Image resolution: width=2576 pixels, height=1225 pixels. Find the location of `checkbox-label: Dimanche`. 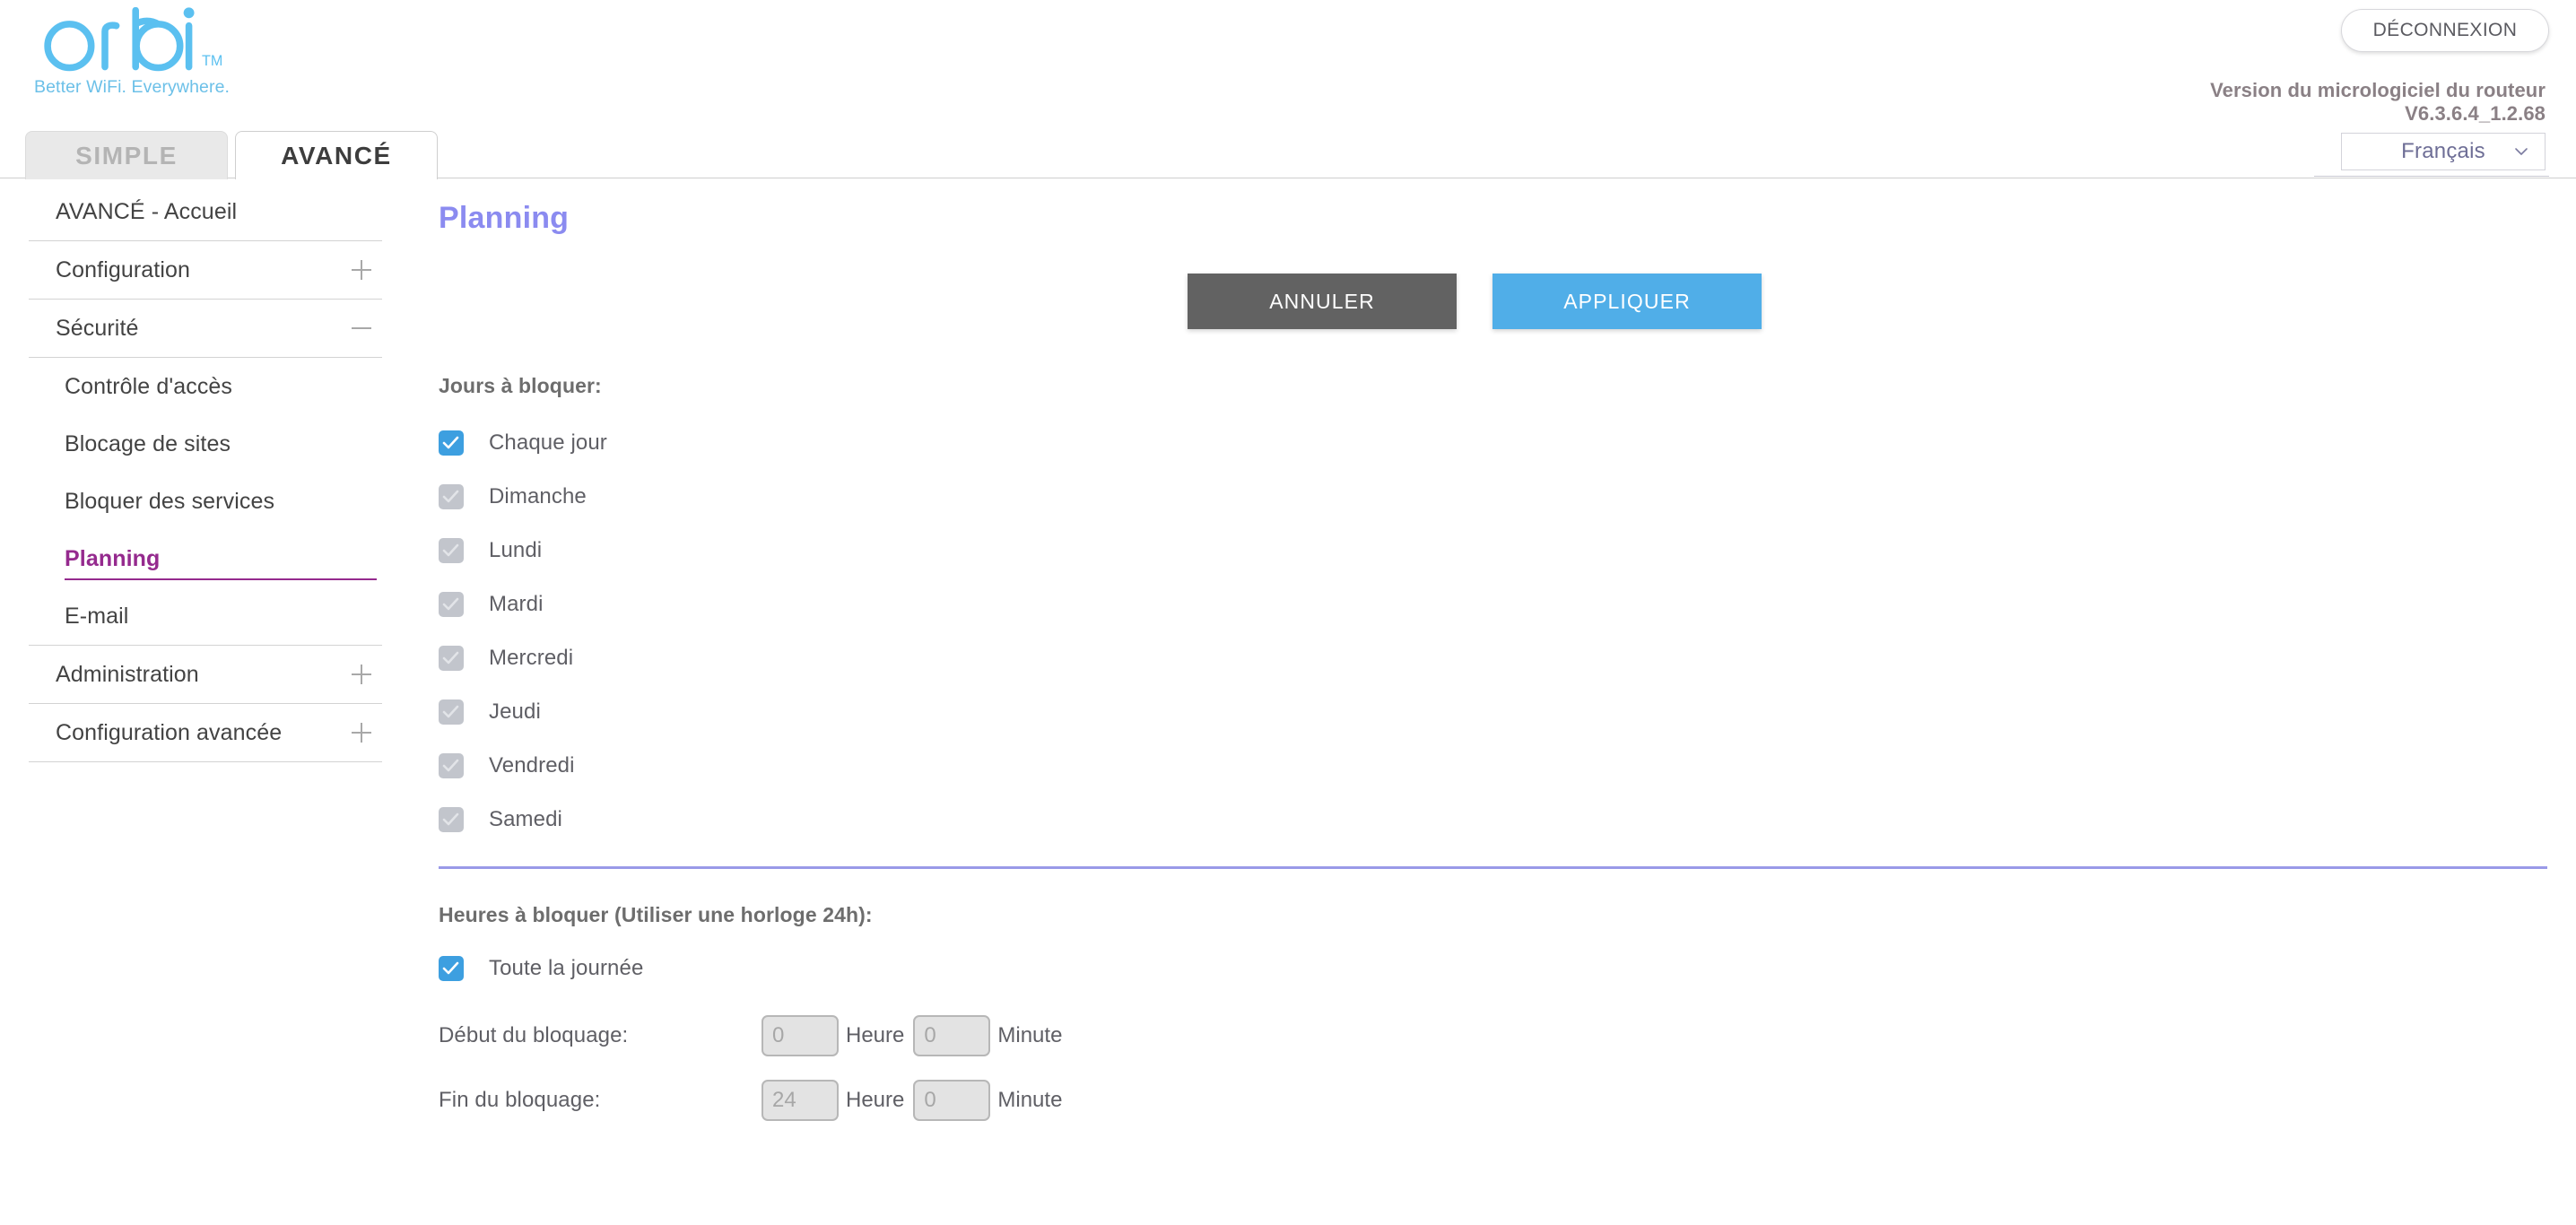

checkbox-label: Dimanche is located at coordinates (538, 496).